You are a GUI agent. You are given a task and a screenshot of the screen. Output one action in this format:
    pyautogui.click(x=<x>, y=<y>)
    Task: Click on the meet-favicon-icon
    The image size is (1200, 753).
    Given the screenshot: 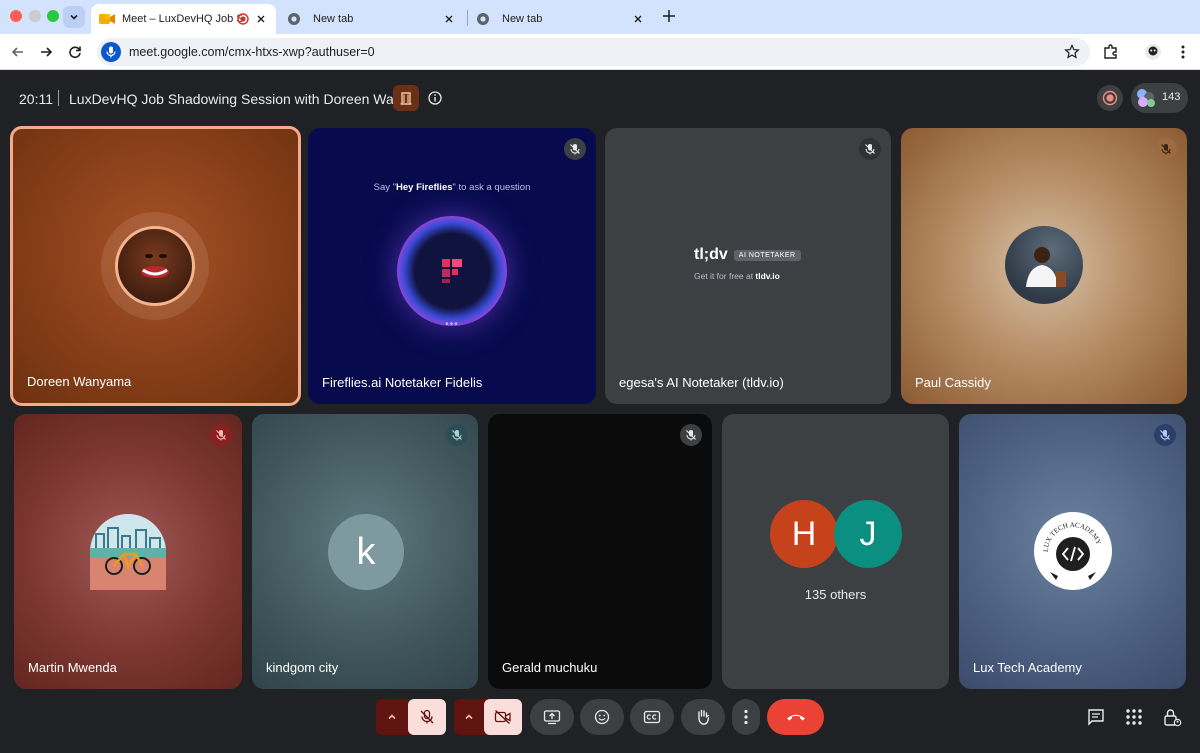 What is the action you would take?
    pyautogui.click(x=107, y=19)
    